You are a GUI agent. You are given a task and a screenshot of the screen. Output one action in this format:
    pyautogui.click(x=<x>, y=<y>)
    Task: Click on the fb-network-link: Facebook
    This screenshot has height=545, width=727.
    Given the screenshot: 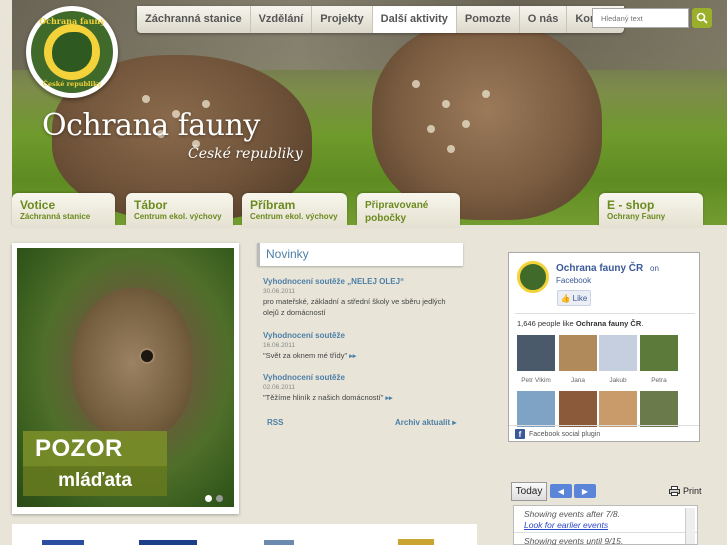 What is the action you would take?
    pyautogui.click(x=573, y=280)
    